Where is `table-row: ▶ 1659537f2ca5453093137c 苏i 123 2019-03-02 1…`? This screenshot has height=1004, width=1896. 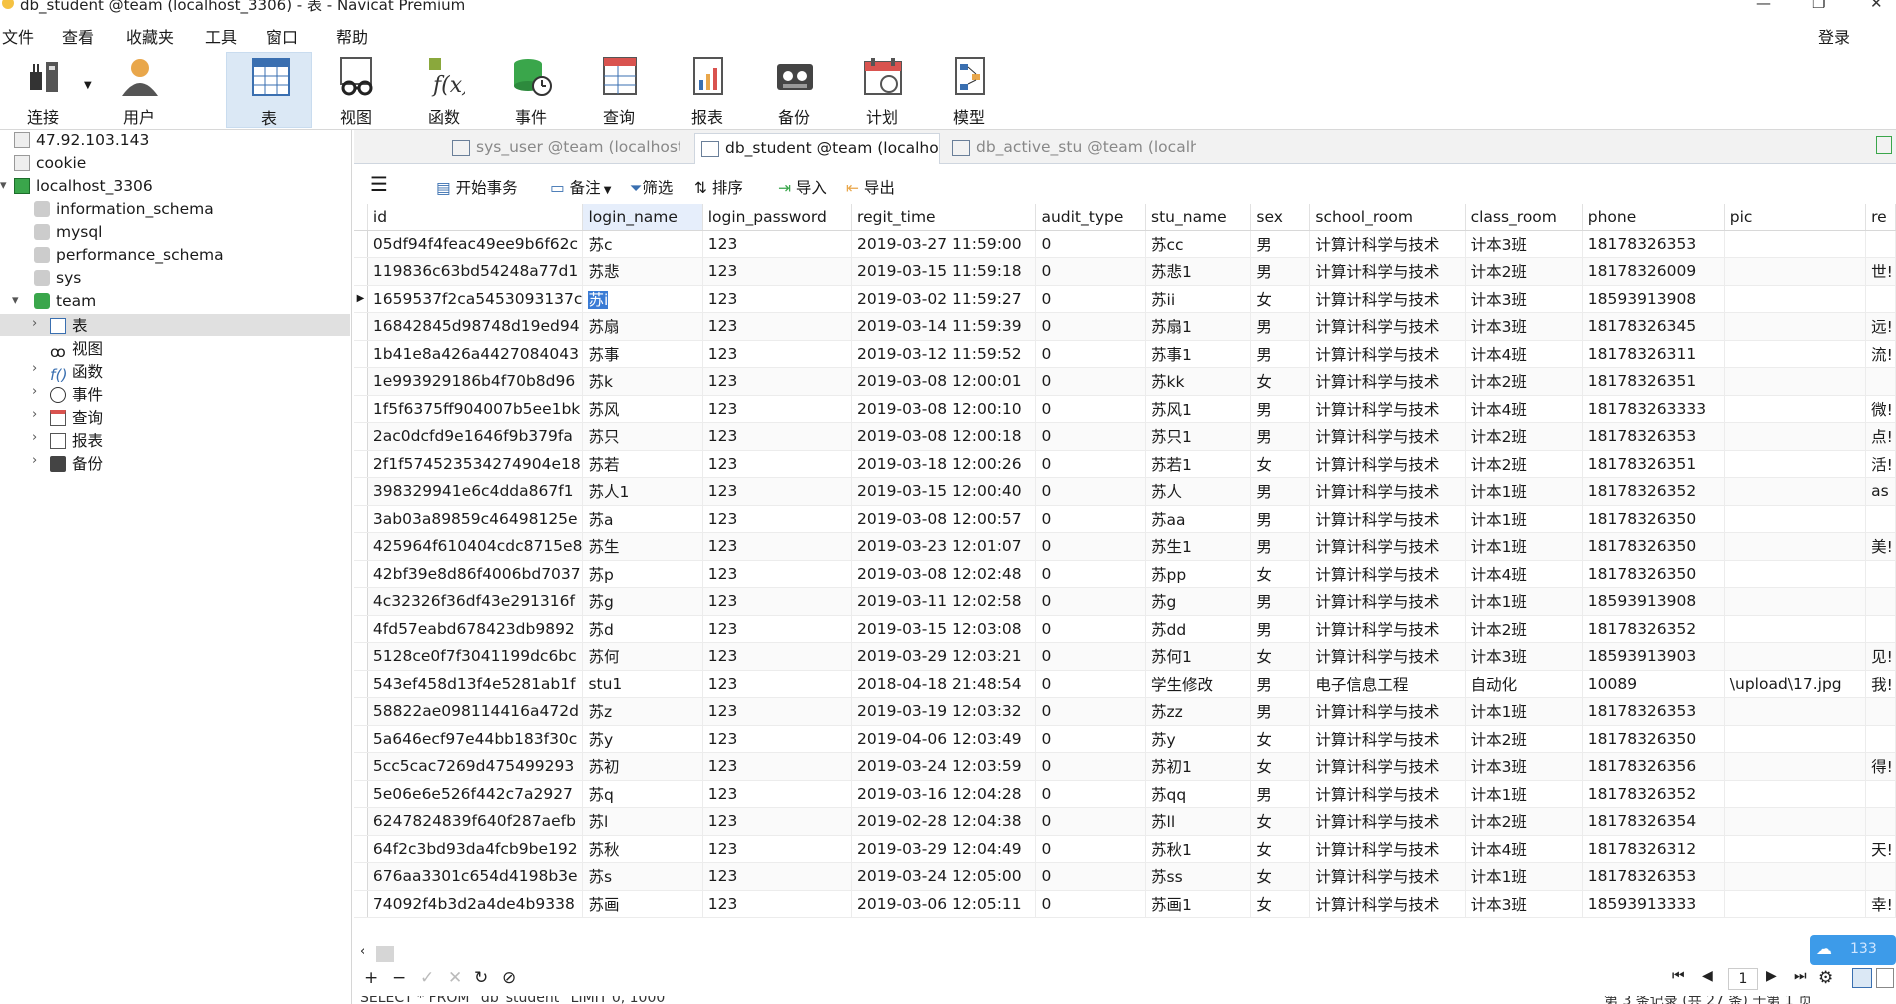
table-row: ▶ 1659537f2ca5453093137c 苏i 123 2019-03-02 1… is located at coordinates (1125, 299).